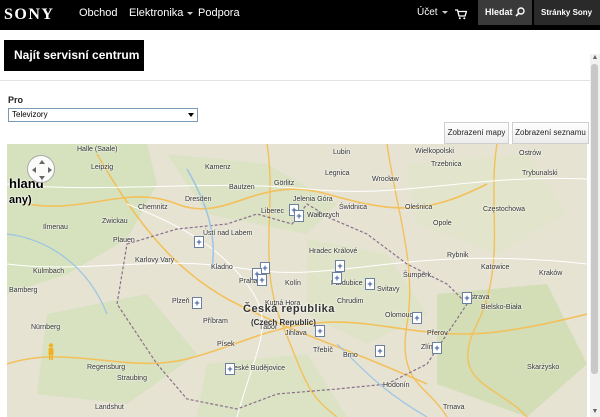 Image resolution: width=600 pixels, height=417 pixels. I want to click on country-sublabel: (Czech Republic), so click(283, 322).